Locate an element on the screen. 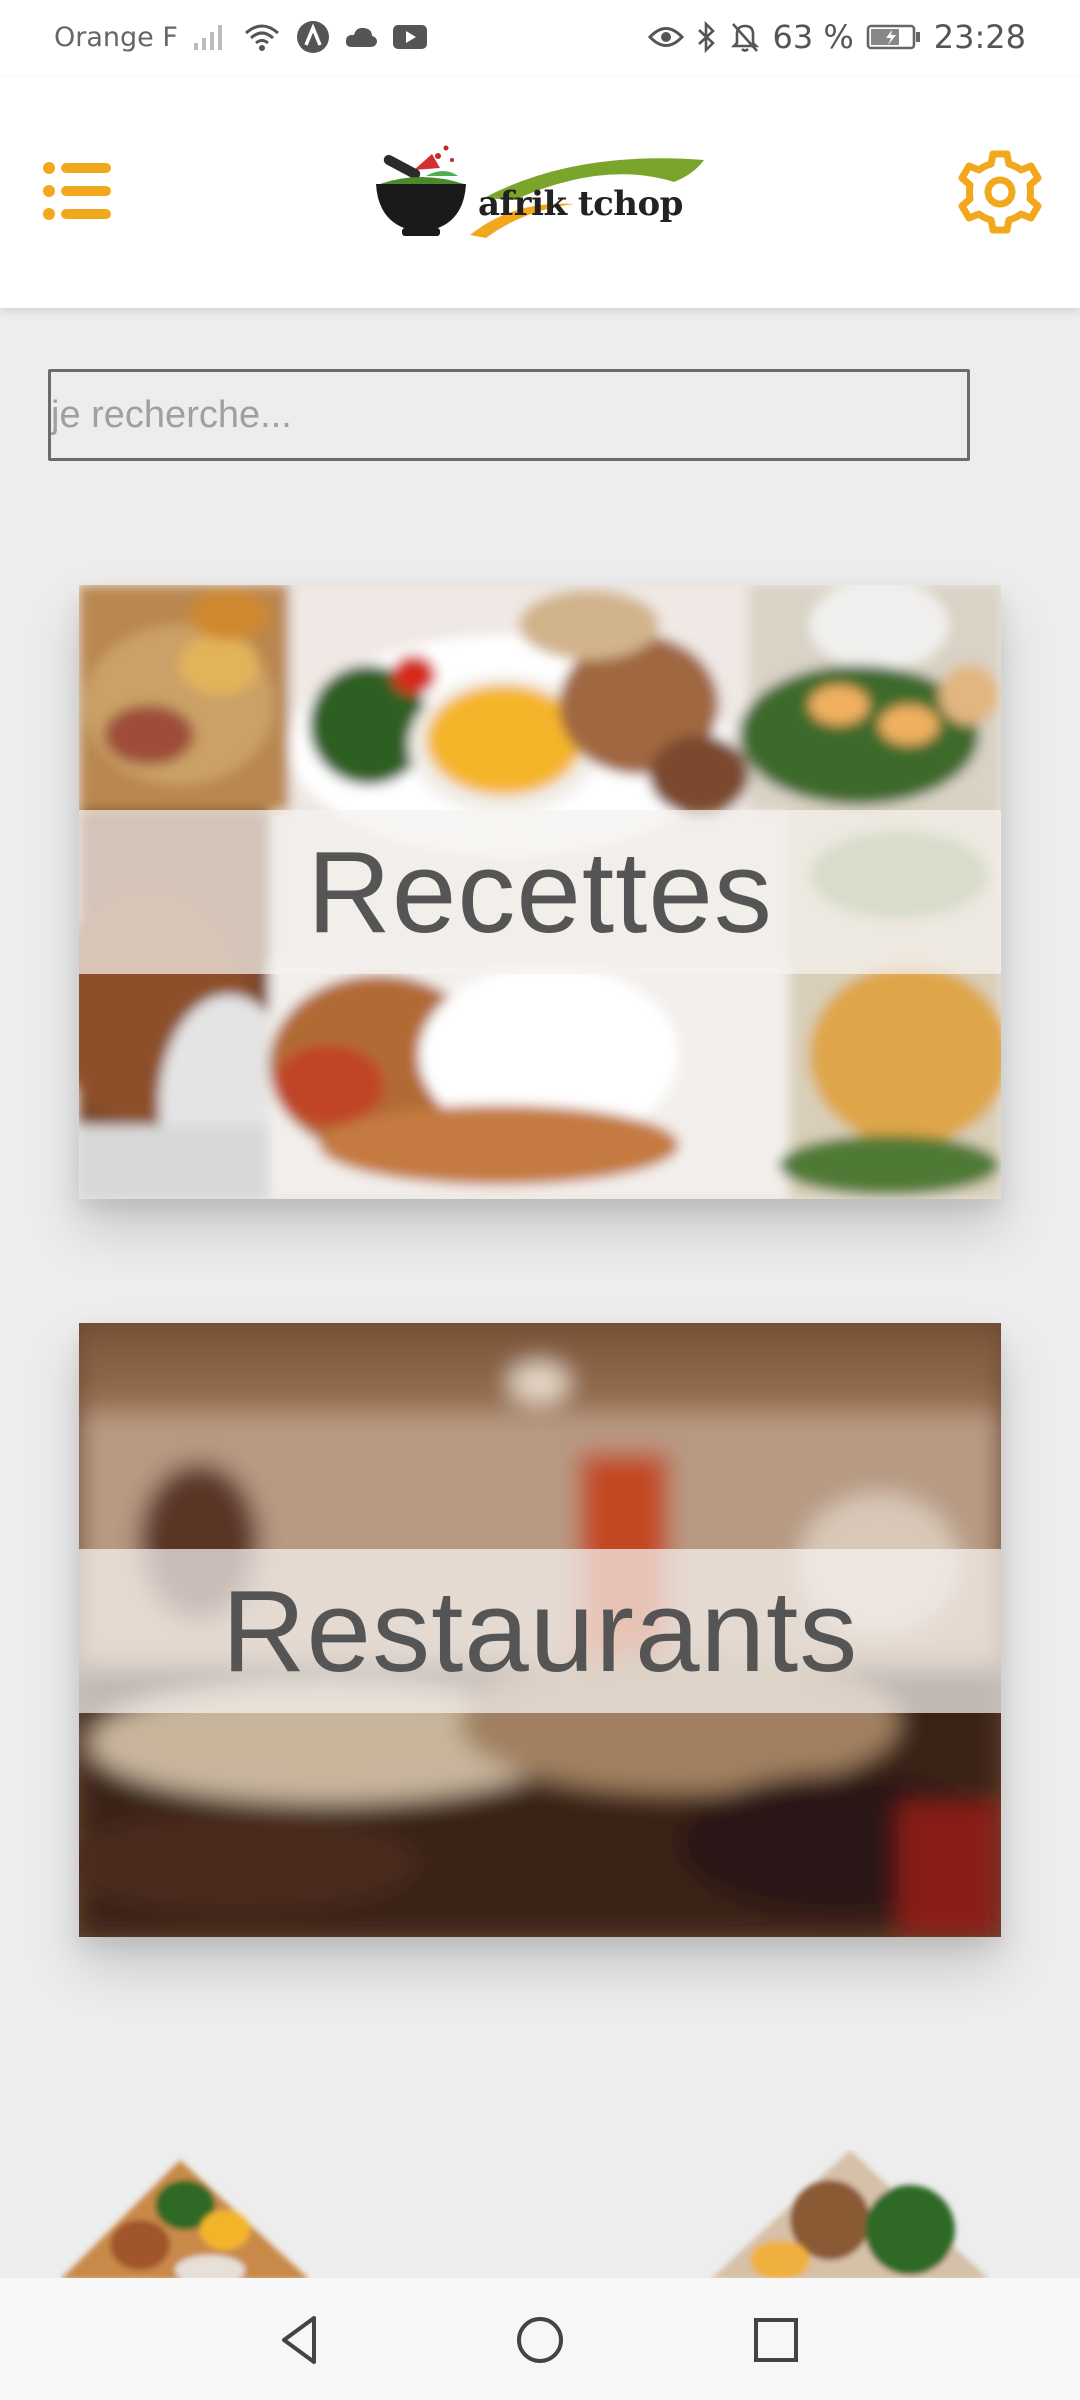 The width and height of the screenshot is (1080, 2400). carrier-label: Orange F is located at coordinates (116, 37).